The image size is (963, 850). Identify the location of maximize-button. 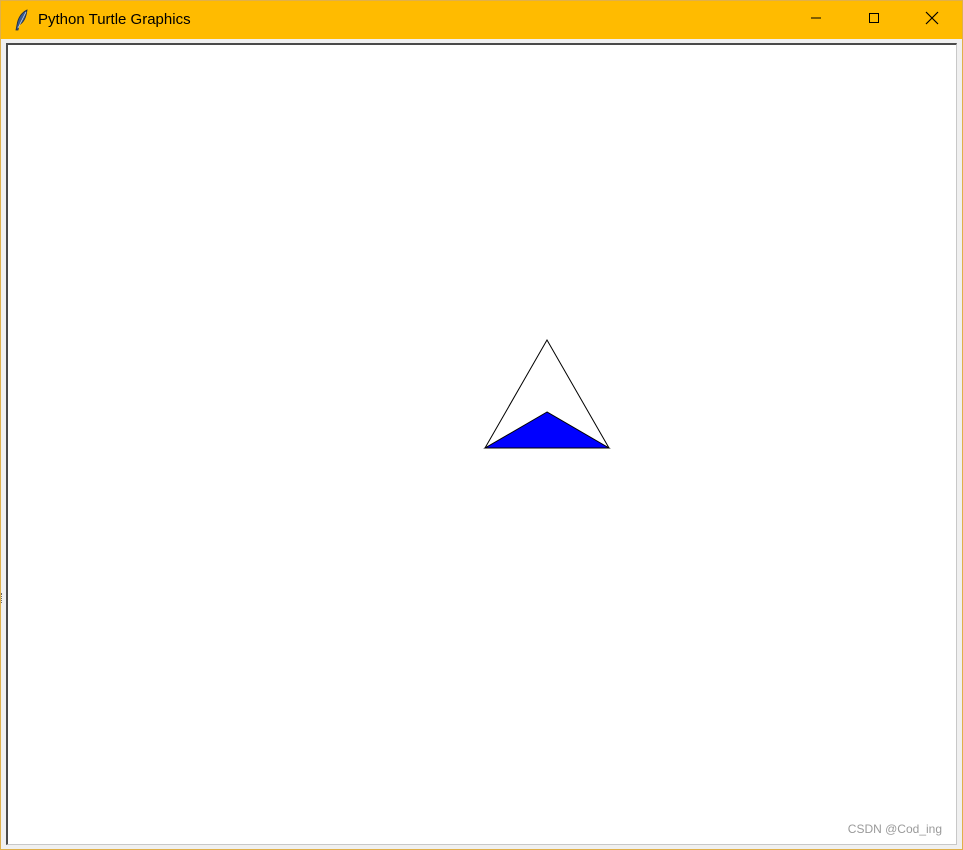
(874, 20).